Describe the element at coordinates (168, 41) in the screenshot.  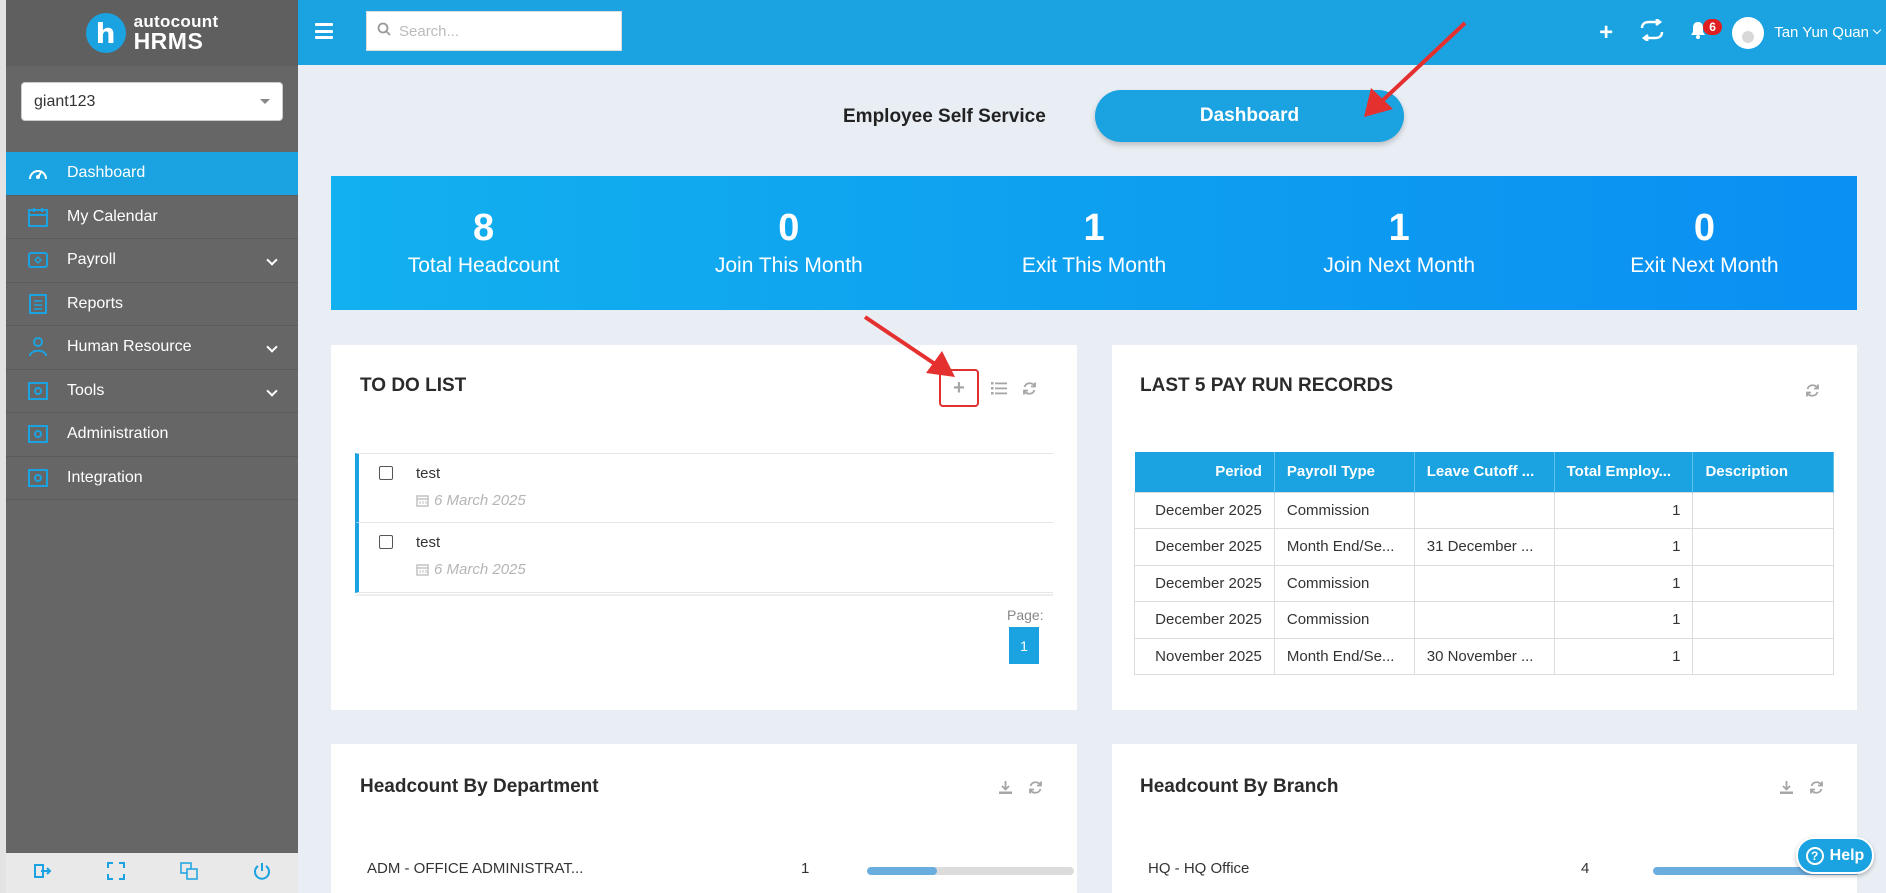
I see `brand-bottom: HRMS` at that location.